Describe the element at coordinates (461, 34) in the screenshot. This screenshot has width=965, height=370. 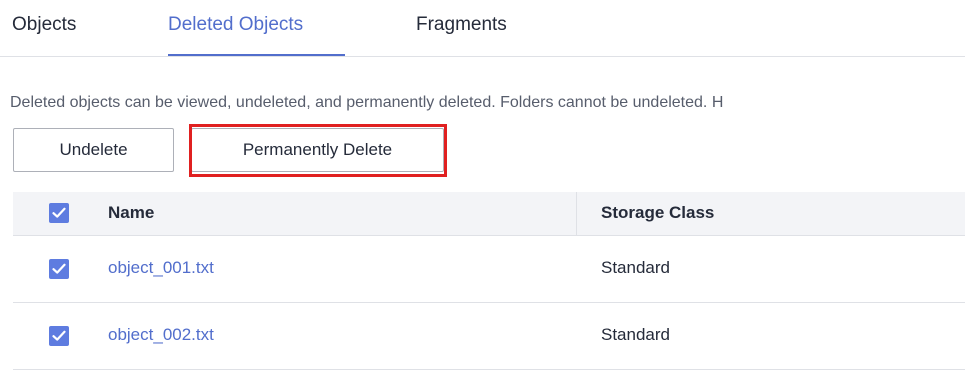
I see `tab-fragments: Fragments` at that location.